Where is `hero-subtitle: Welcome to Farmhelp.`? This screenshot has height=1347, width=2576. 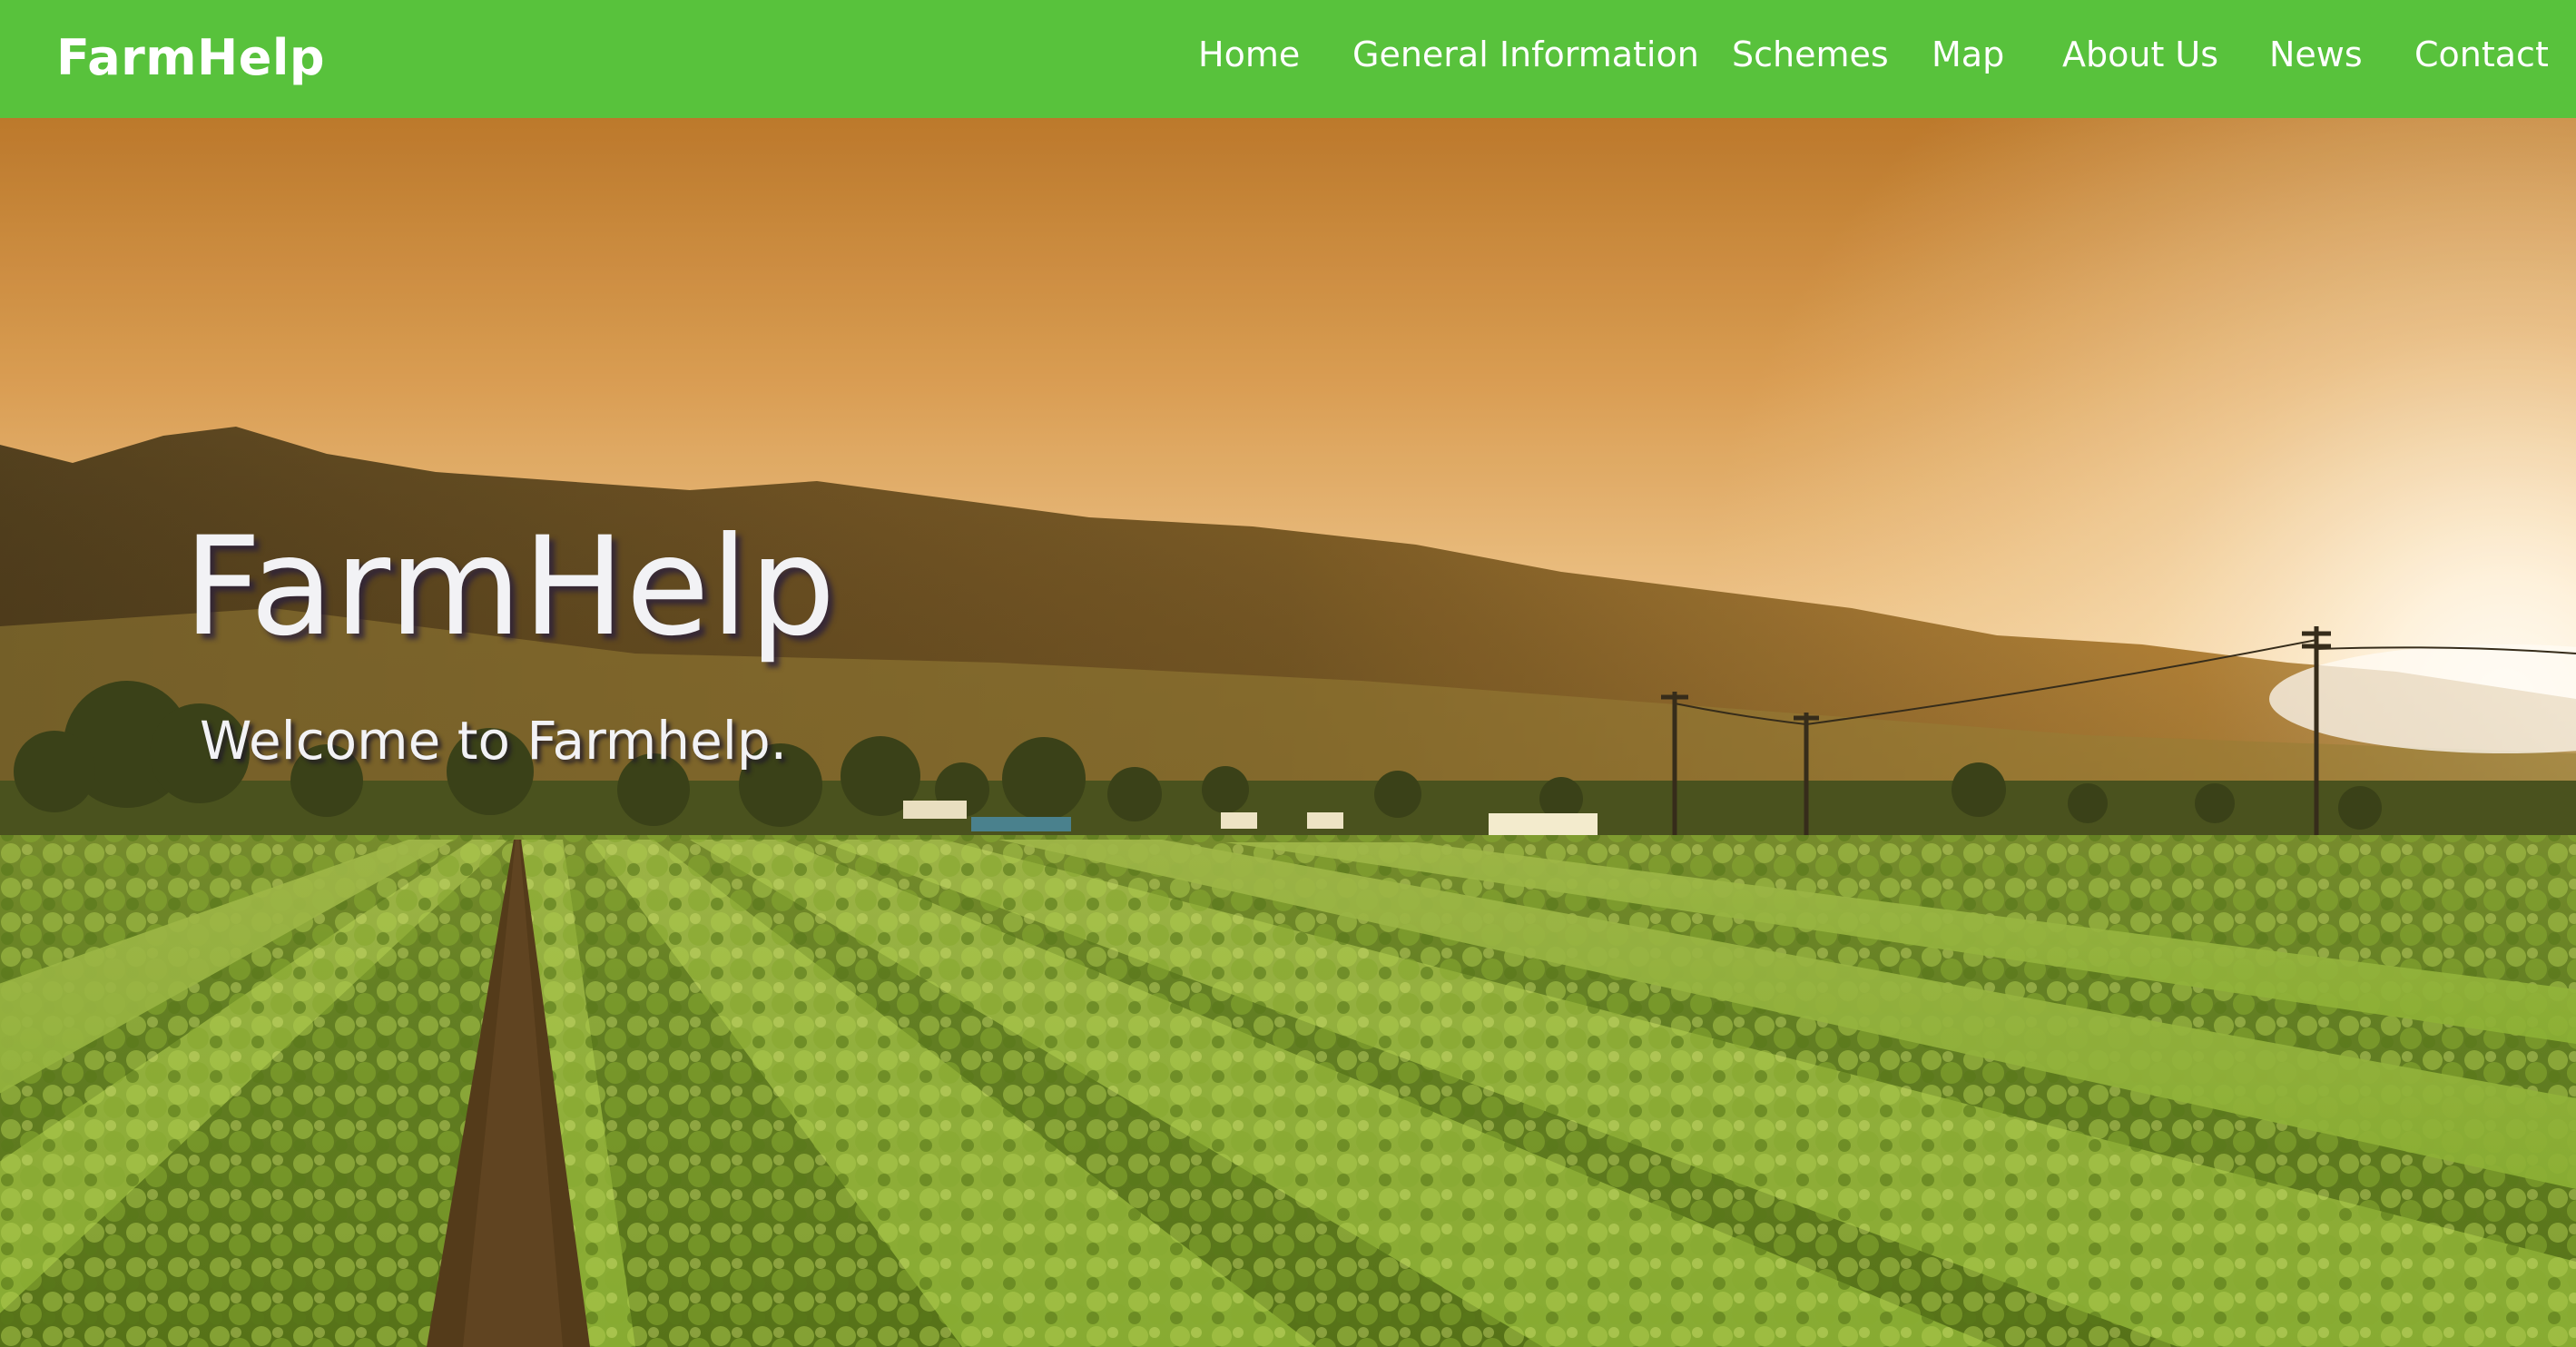
hero-subtitle: Welcome to Farmhelp. is located at coordinates (494, 741).